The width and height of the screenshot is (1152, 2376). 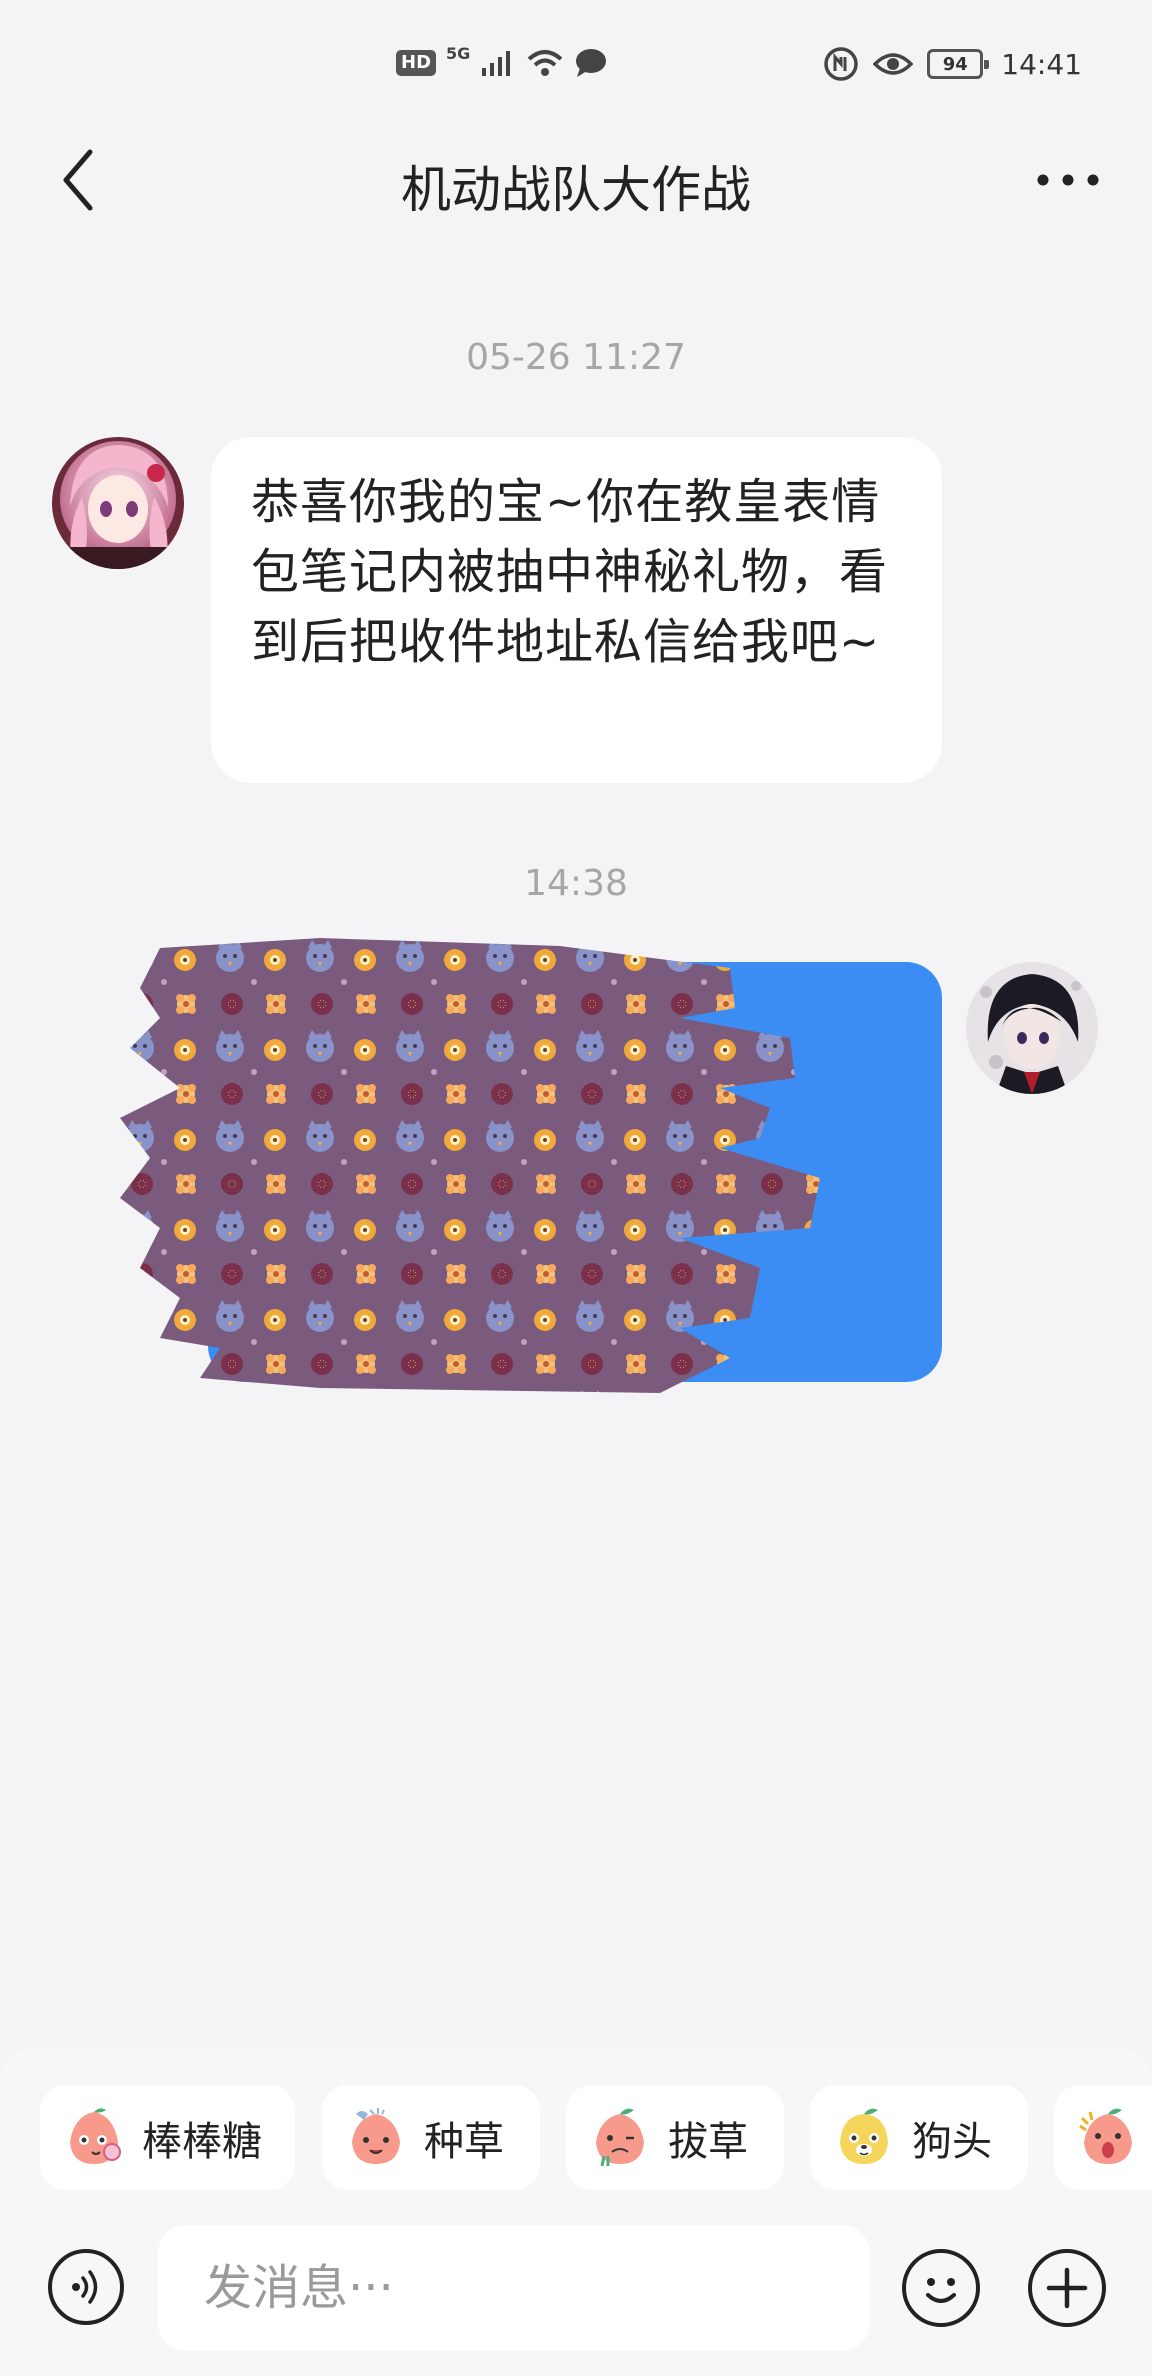 I want to click on battery-level: 94, so click(x=955, y=64).